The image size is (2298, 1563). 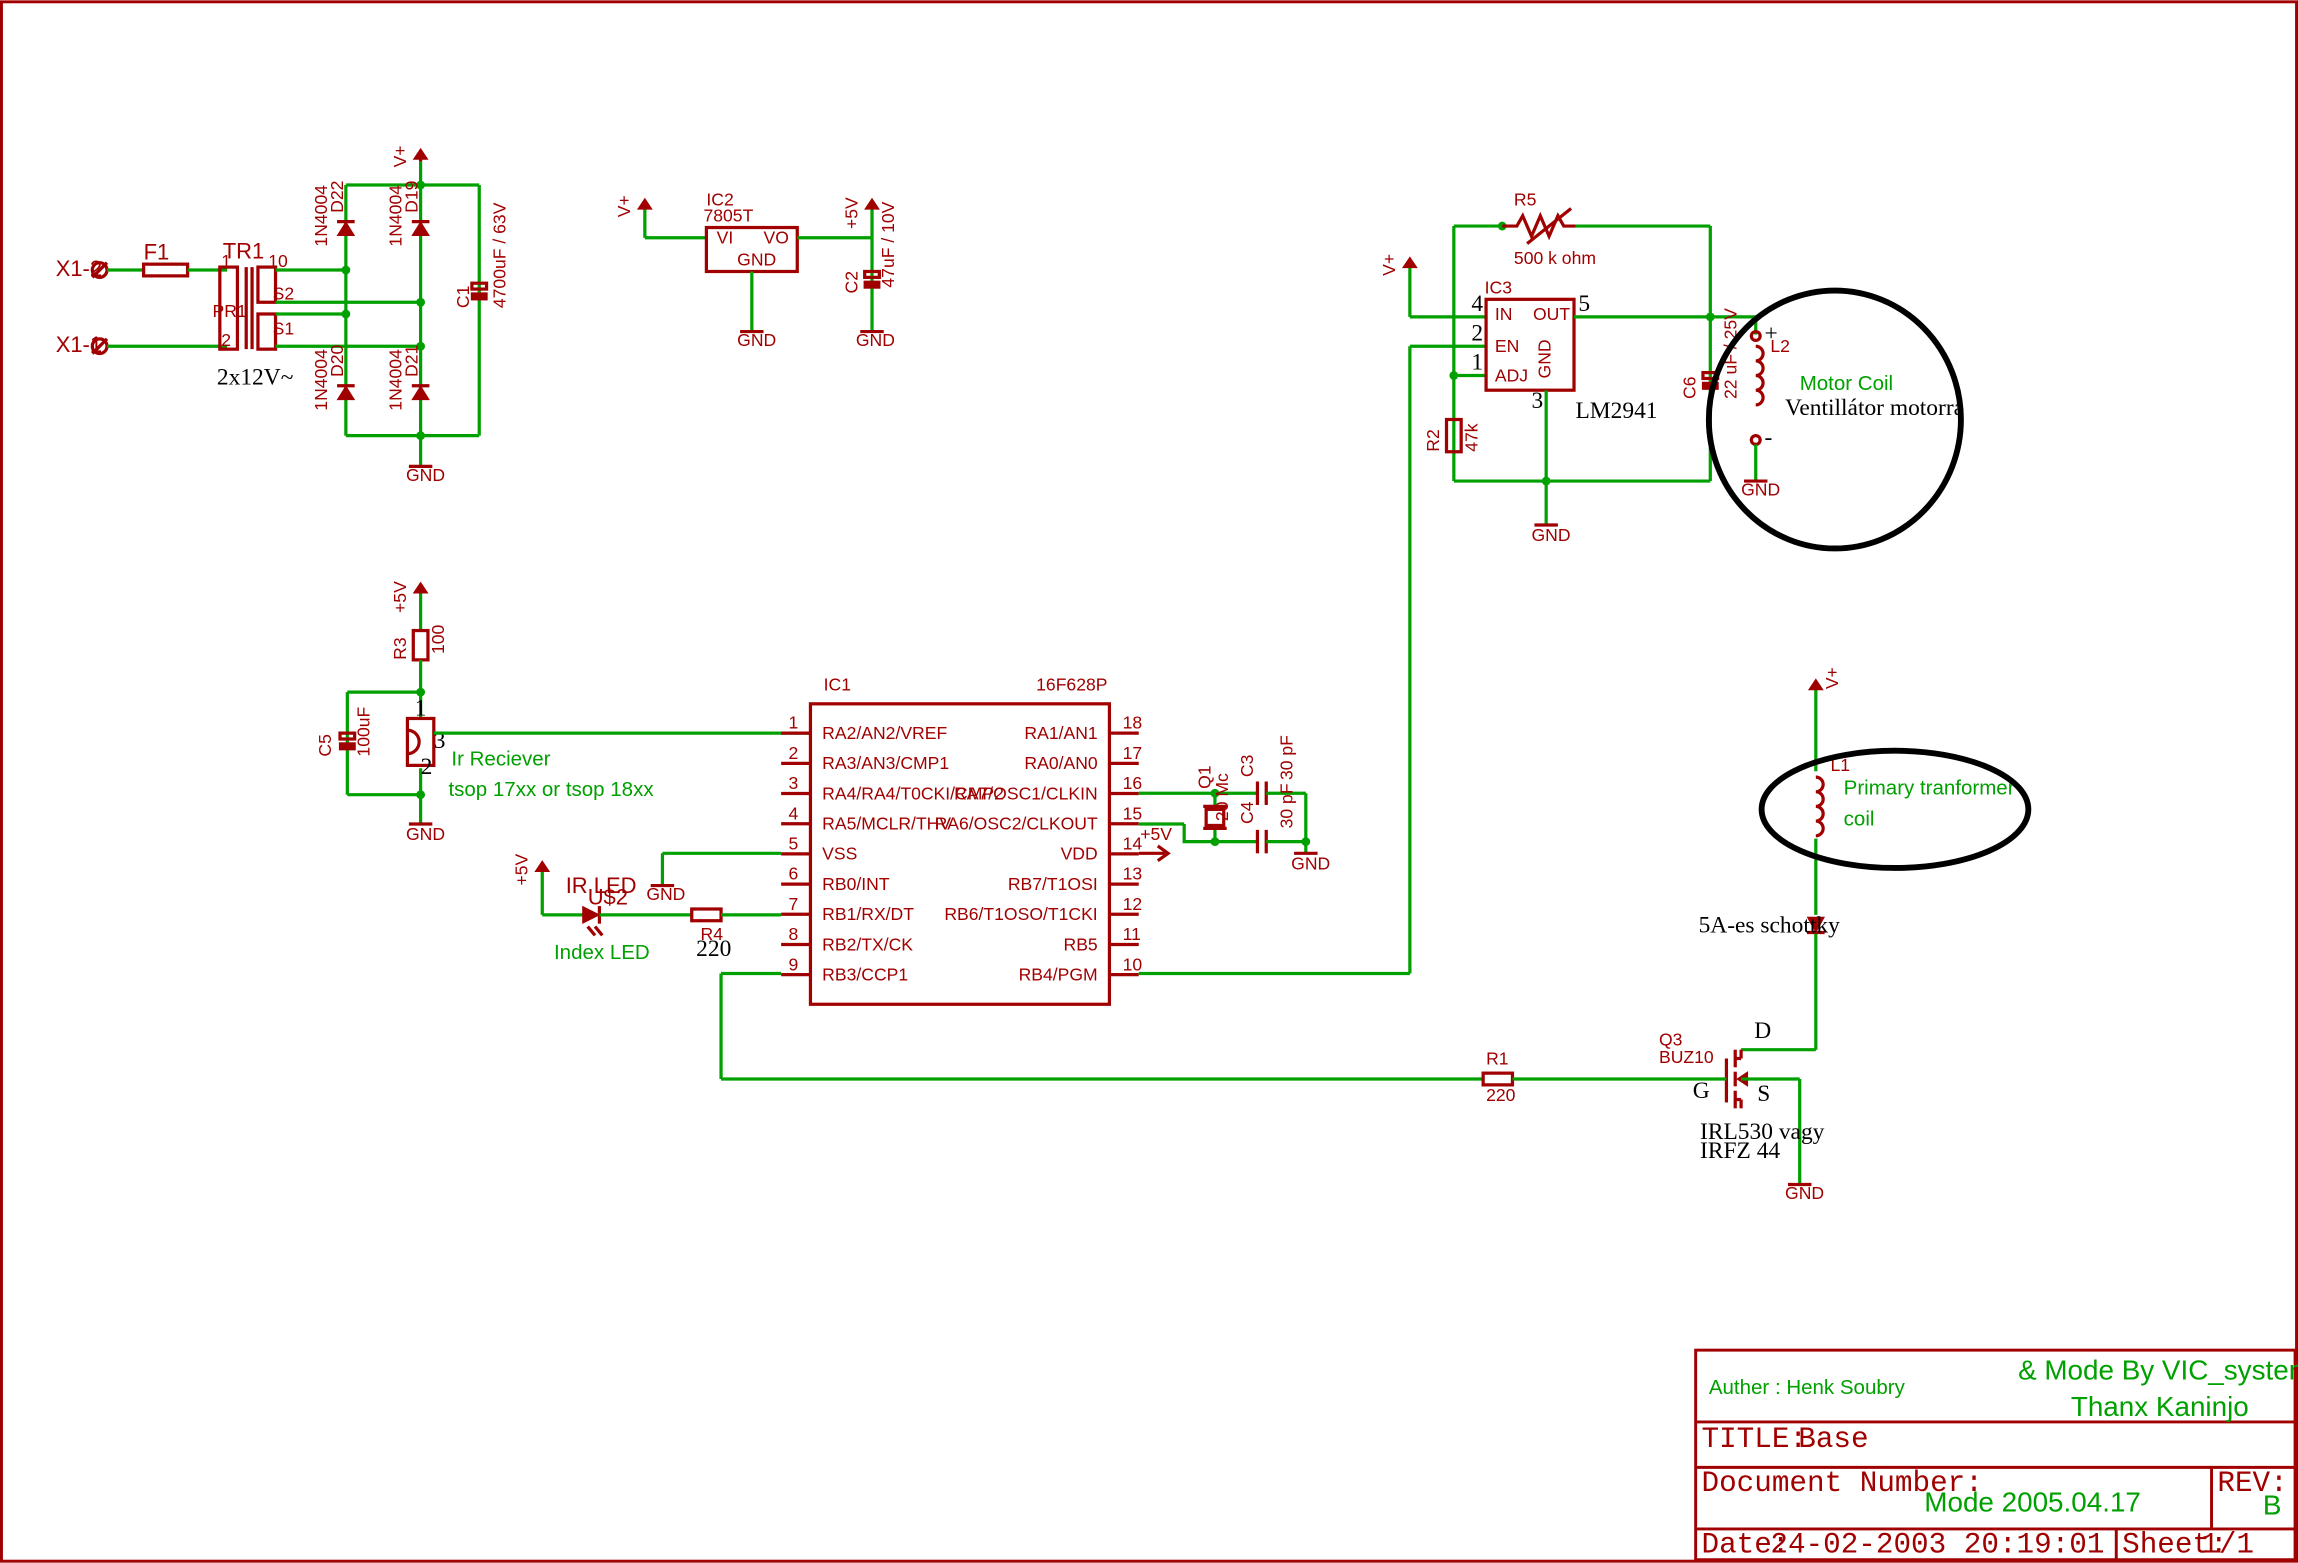 I want to click on ir-plus5: +5V, so click(x=400, y=597).